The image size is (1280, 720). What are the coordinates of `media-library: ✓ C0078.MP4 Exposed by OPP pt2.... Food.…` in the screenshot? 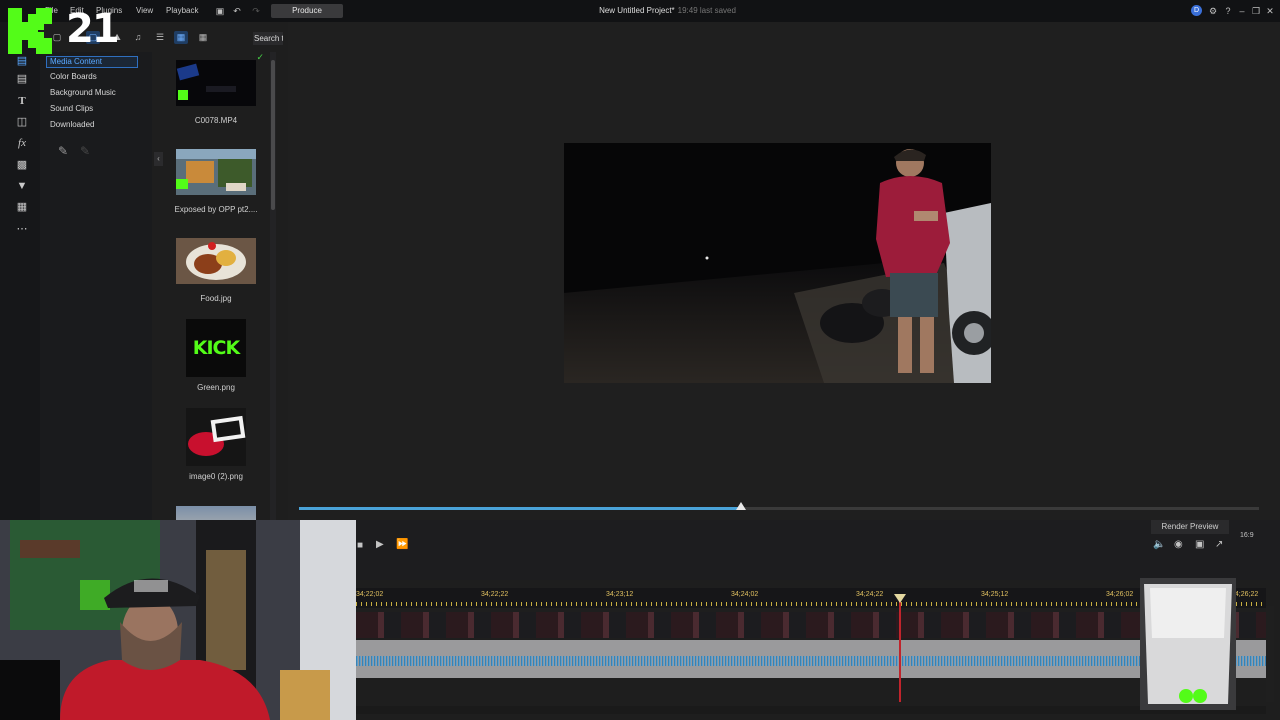 It's located at (216, 286).